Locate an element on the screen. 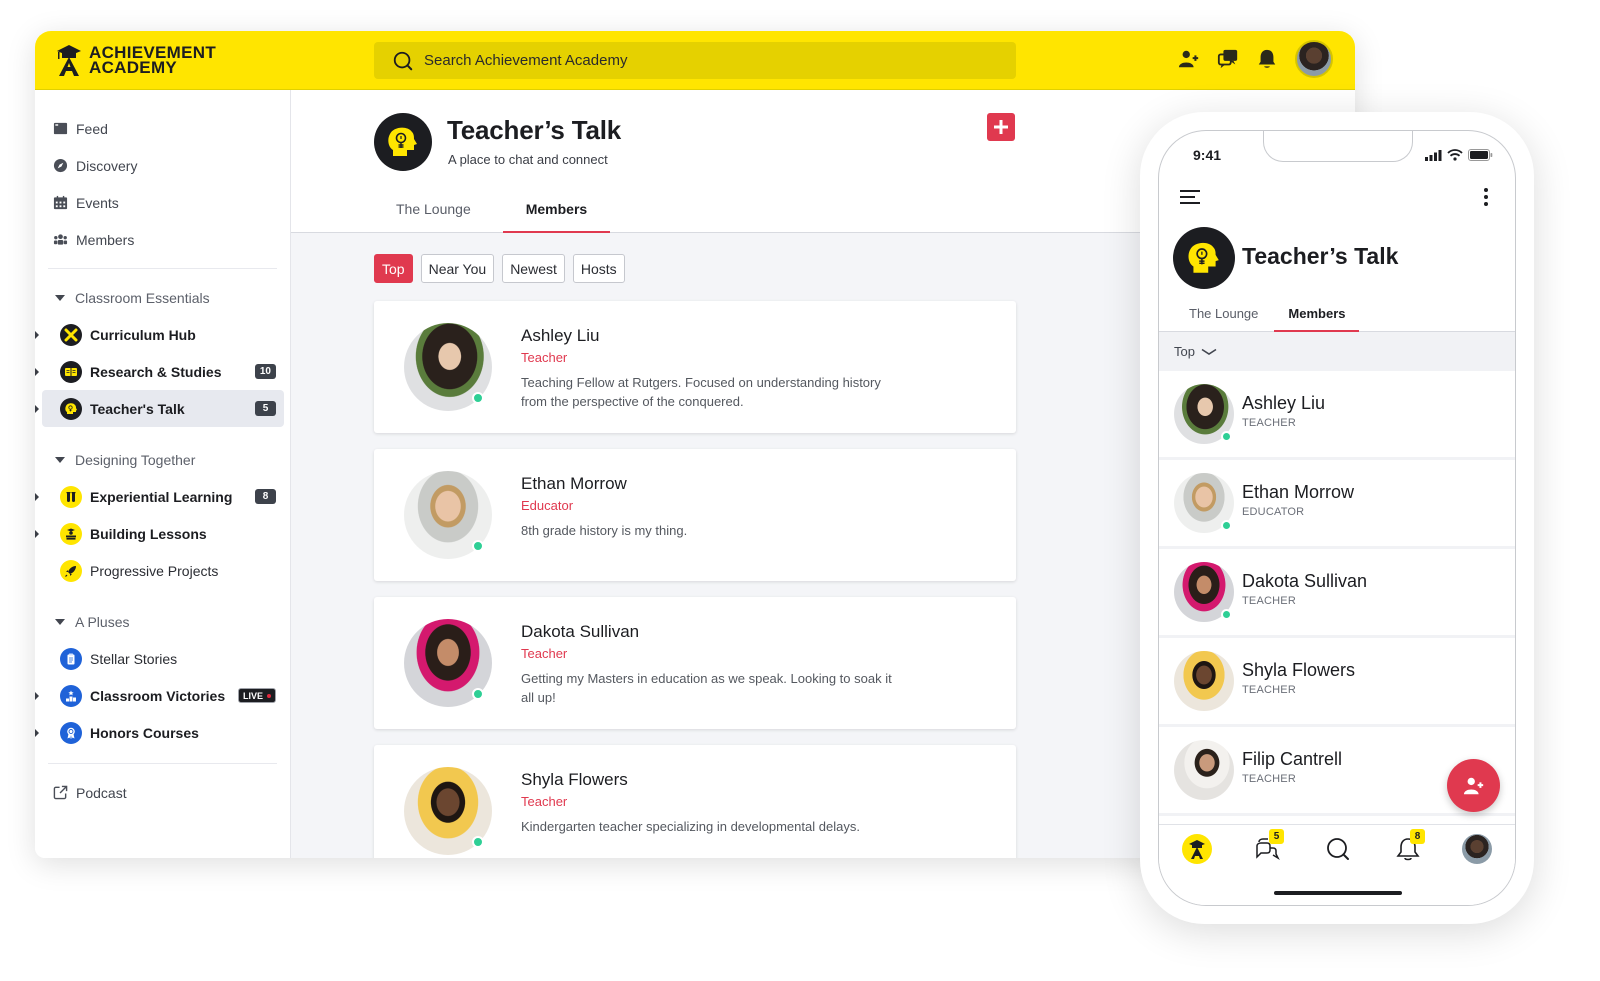  sidebar-item-podcast: Podcast is located at coordinates (162, 792).